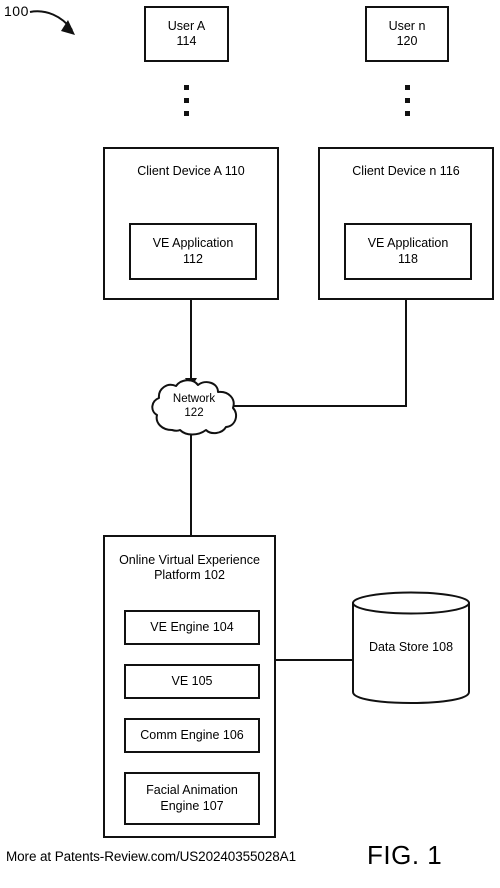 The width and height of the screenshot is (500, 888). I want to click on vertical-ellipsis-icon-a, so click(186, 100).